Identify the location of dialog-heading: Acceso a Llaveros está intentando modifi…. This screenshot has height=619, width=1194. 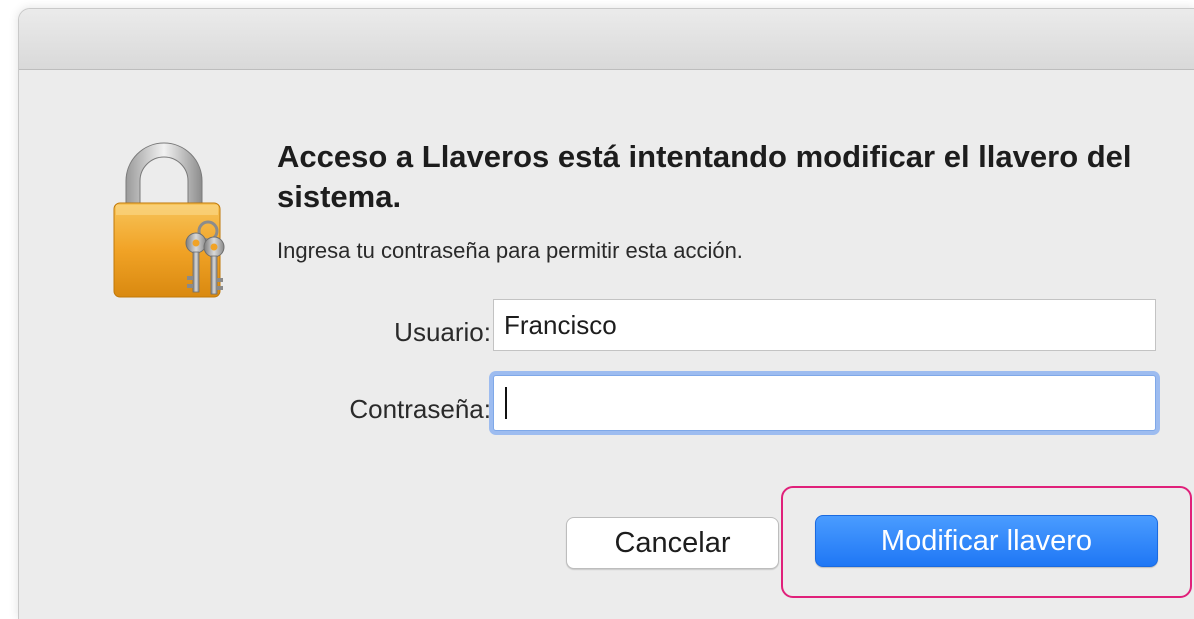
(704, 176).